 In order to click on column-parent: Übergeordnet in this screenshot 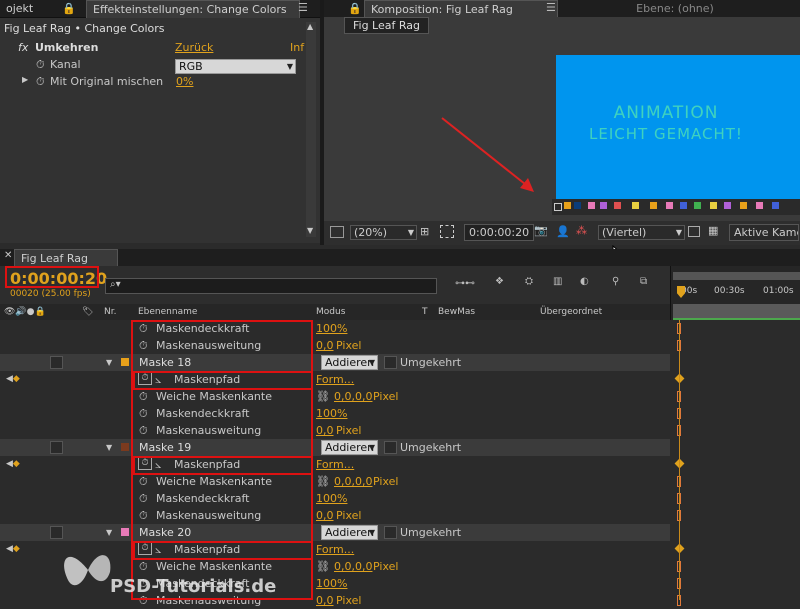, I will do `click(571, 312)`.